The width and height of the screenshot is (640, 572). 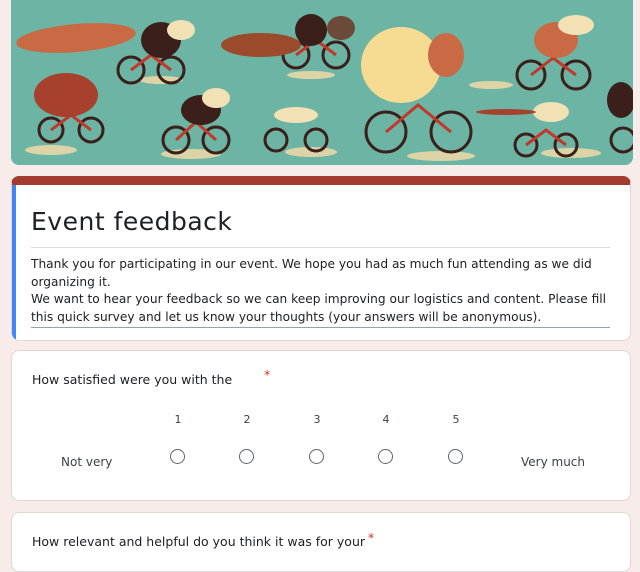 I want to click on description-underline, so click(x=320, y=327).